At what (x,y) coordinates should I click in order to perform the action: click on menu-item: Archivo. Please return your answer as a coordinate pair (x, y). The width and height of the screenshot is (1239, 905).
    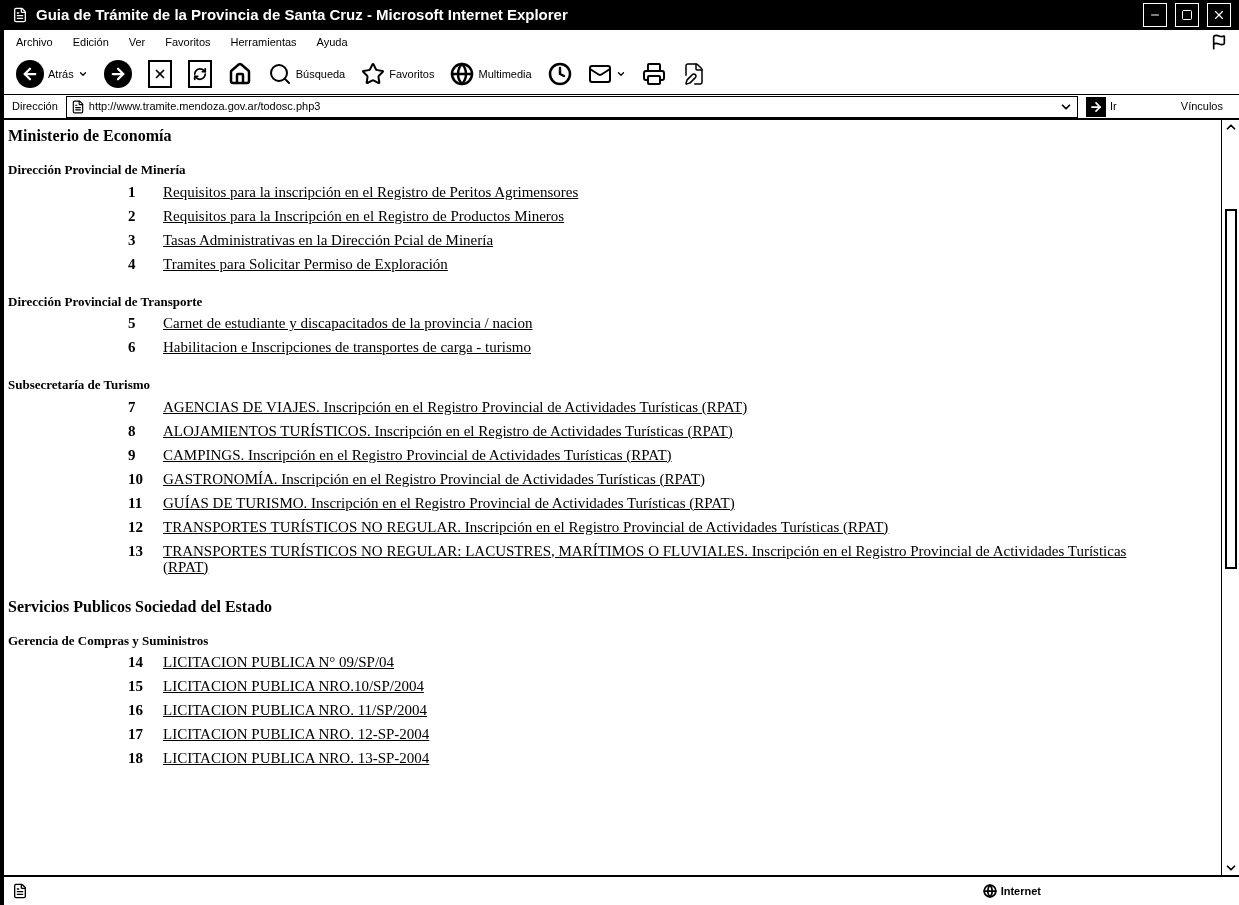
    Looking at the image, I should click on (34, 42).